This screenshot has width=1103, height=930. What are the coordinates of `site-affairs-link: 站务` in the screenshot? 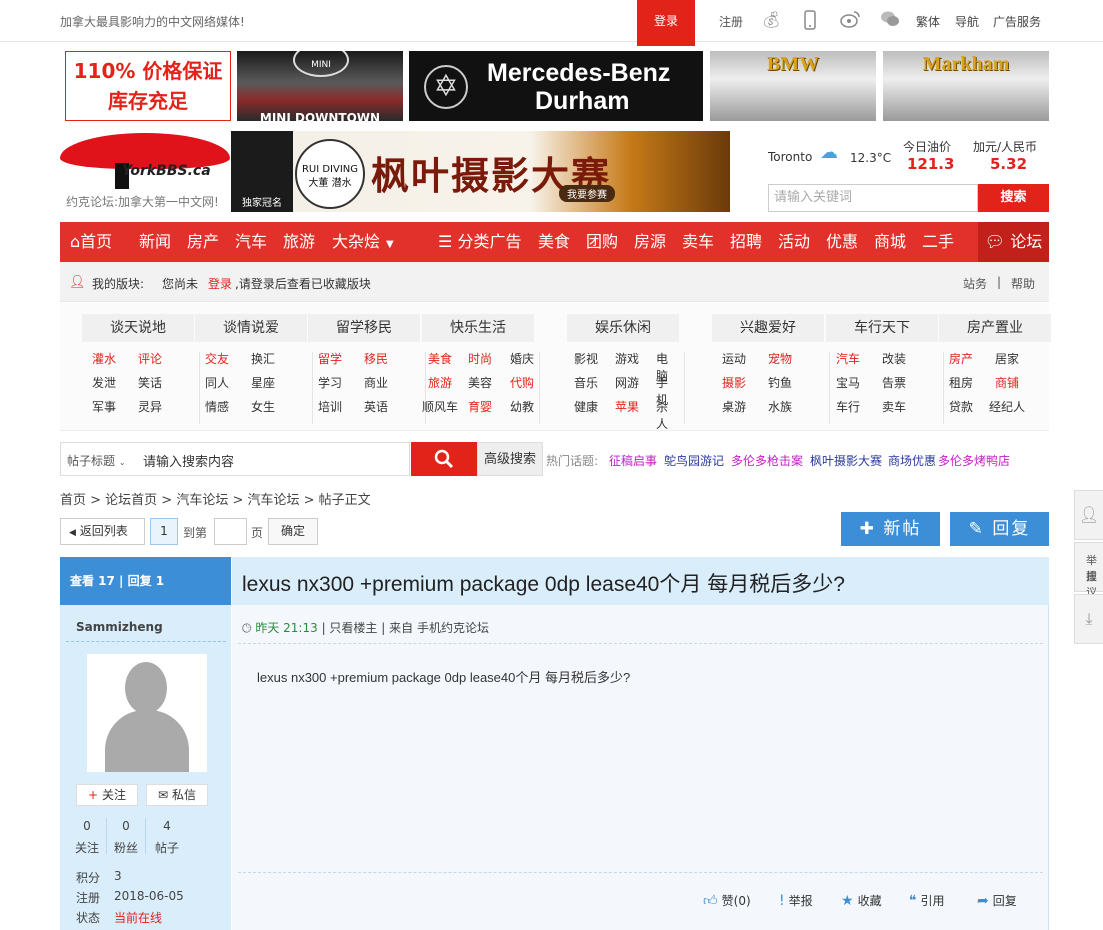 It's located at (975, 283).